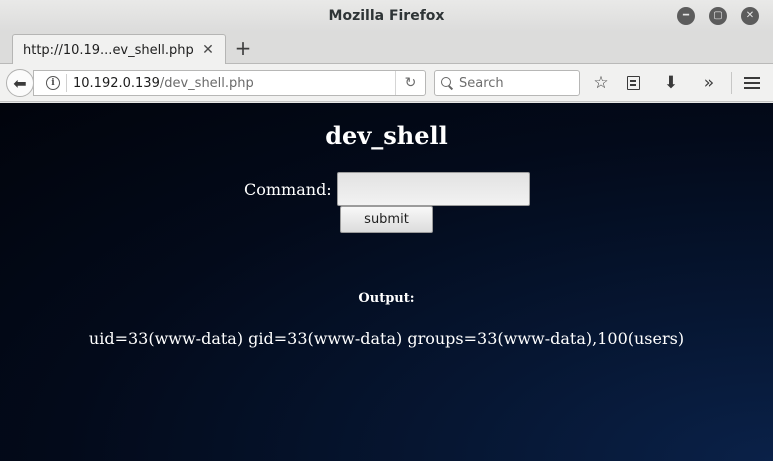 The height and width of the screenshot is (461, 773). I want to click on url-text: 10.192.0.139/dev_shell.php, so click(234, 83).